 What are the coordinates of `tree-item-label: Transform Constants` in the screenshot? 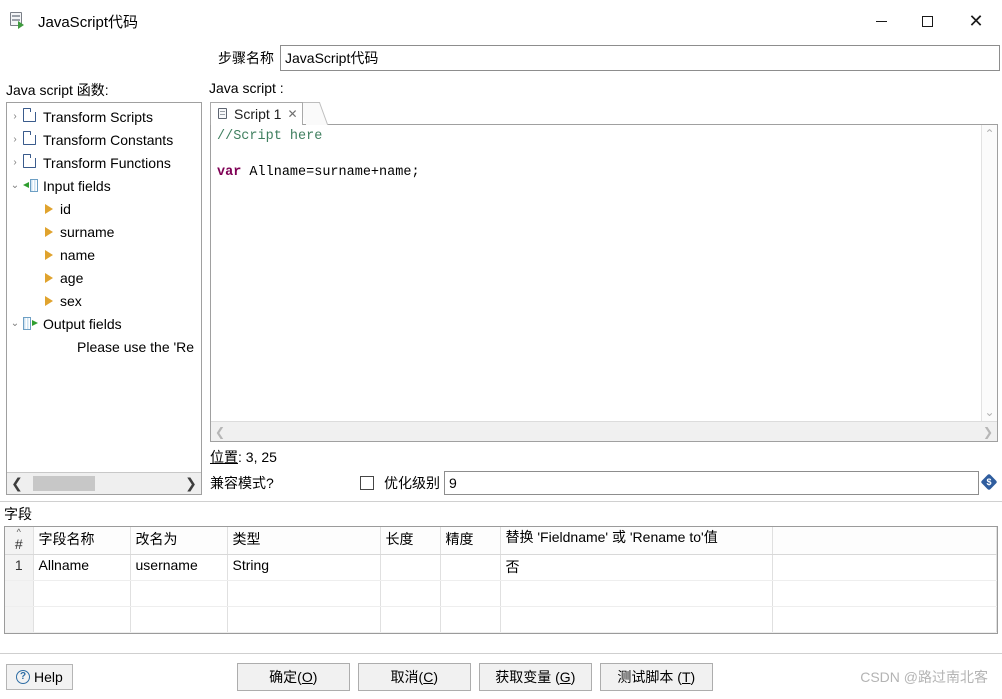 It's located at (108, 139).